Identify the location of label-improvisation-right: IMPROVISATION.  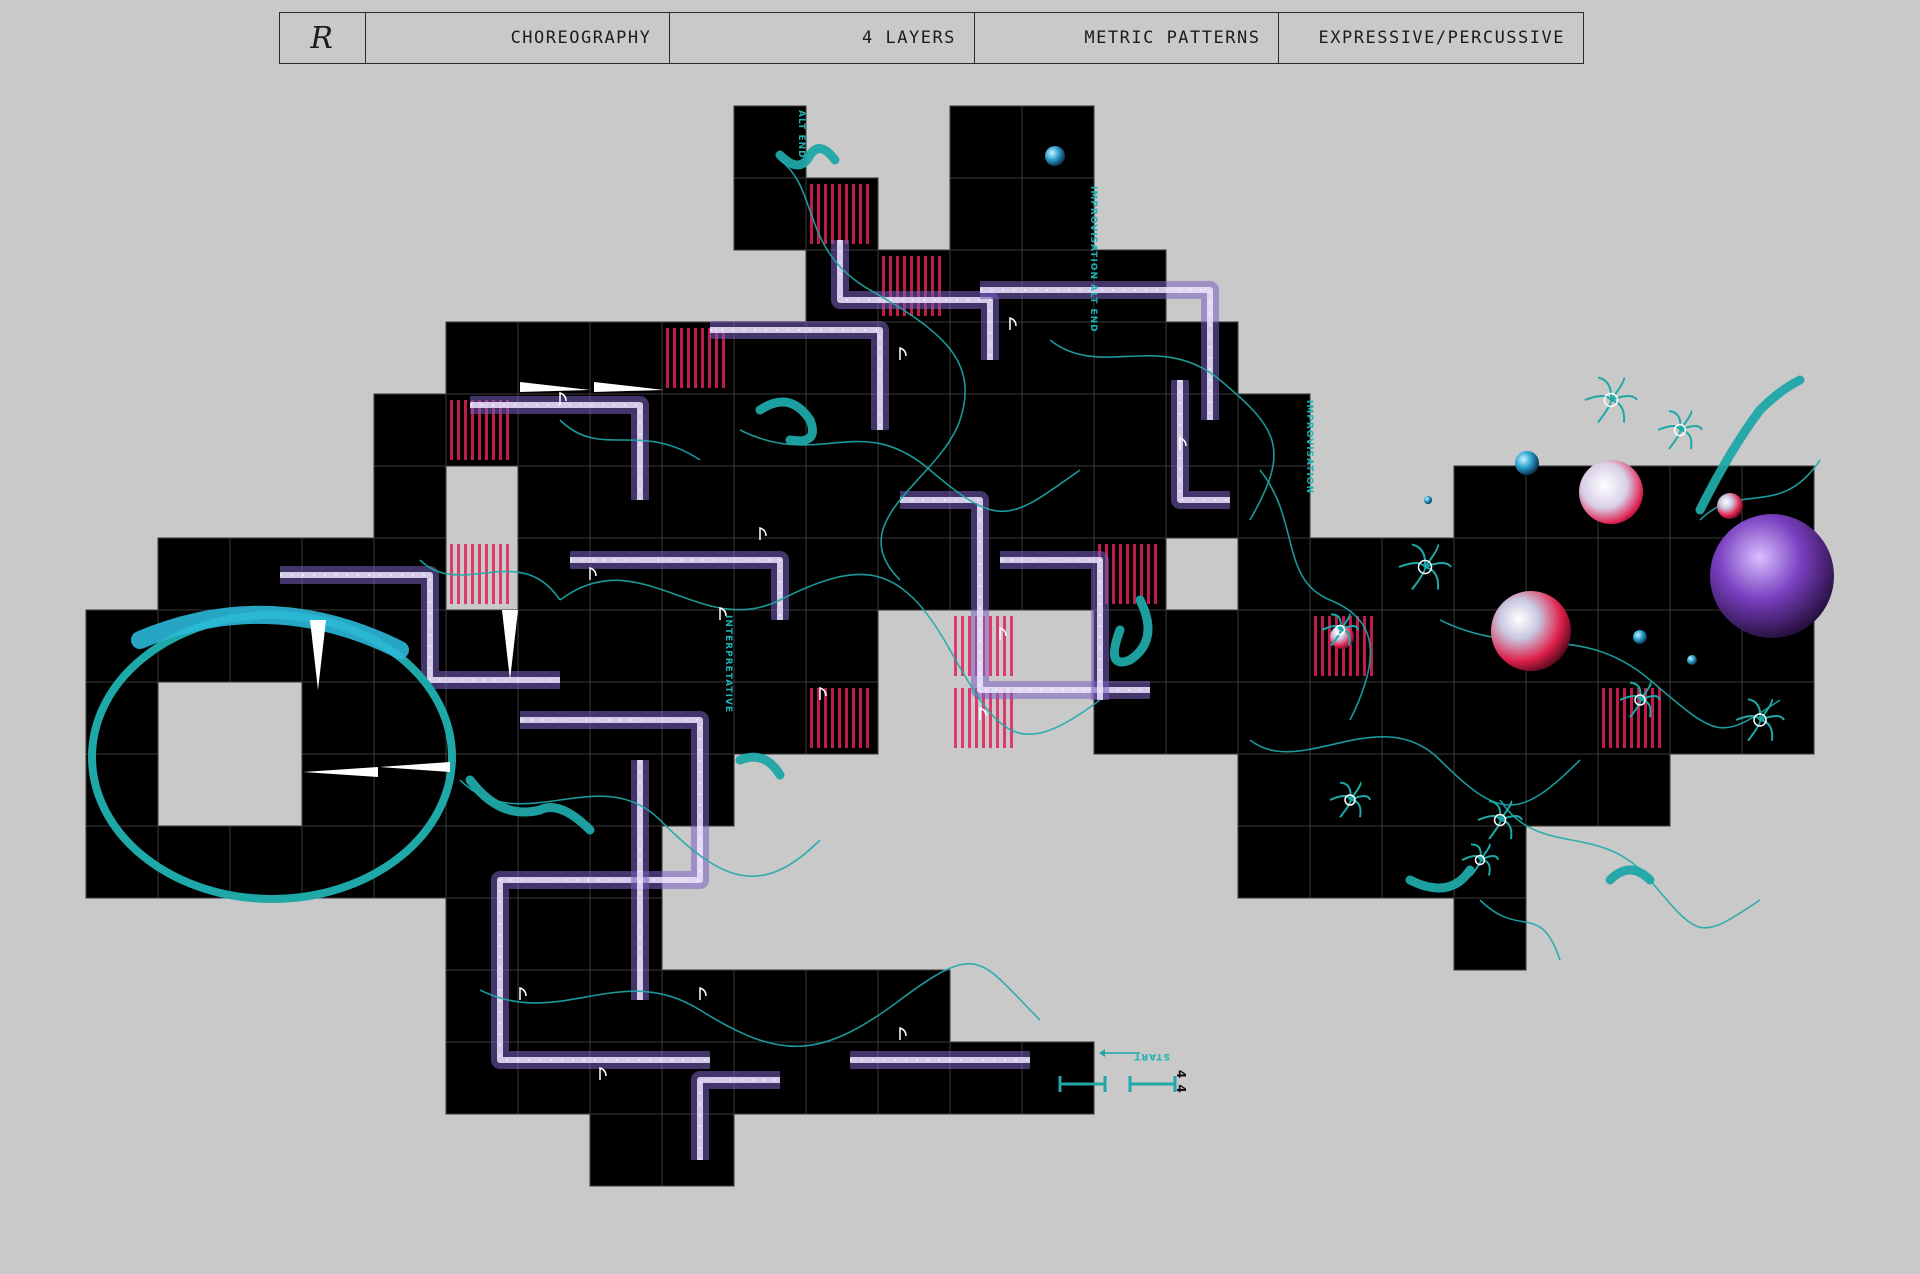
(1309, 447).